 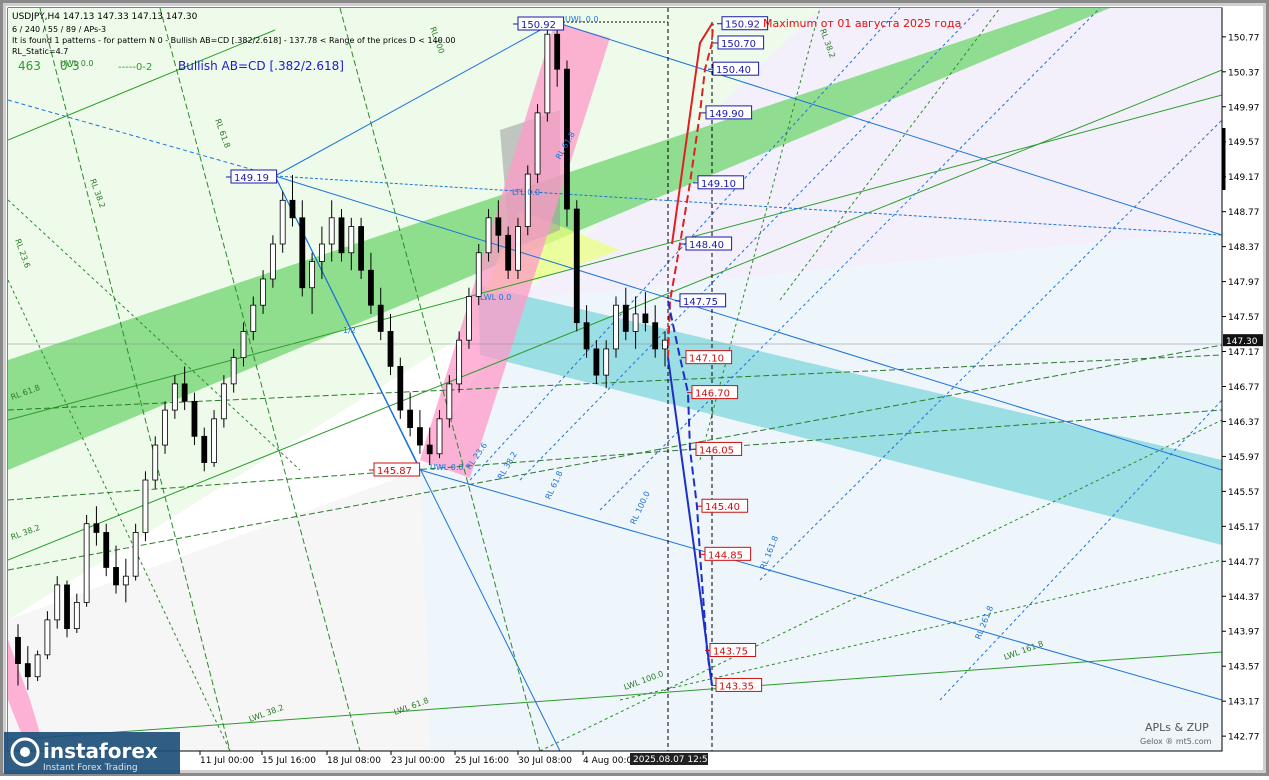 What do you see at coordinates (135, 67) in the screenshot?
I see `counter-right: -----0-2` at bounding box center [135, 67].